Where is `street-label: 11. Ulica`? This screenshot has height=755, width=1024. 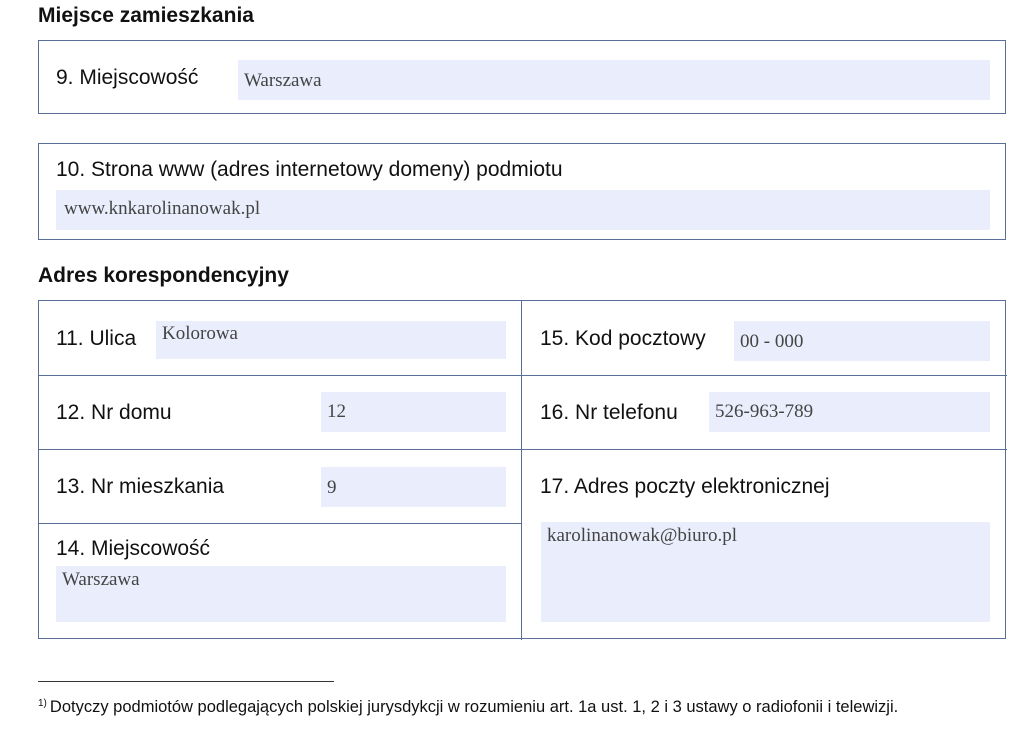
street-label: 11. Ulica is located at coordinates (96, 338).